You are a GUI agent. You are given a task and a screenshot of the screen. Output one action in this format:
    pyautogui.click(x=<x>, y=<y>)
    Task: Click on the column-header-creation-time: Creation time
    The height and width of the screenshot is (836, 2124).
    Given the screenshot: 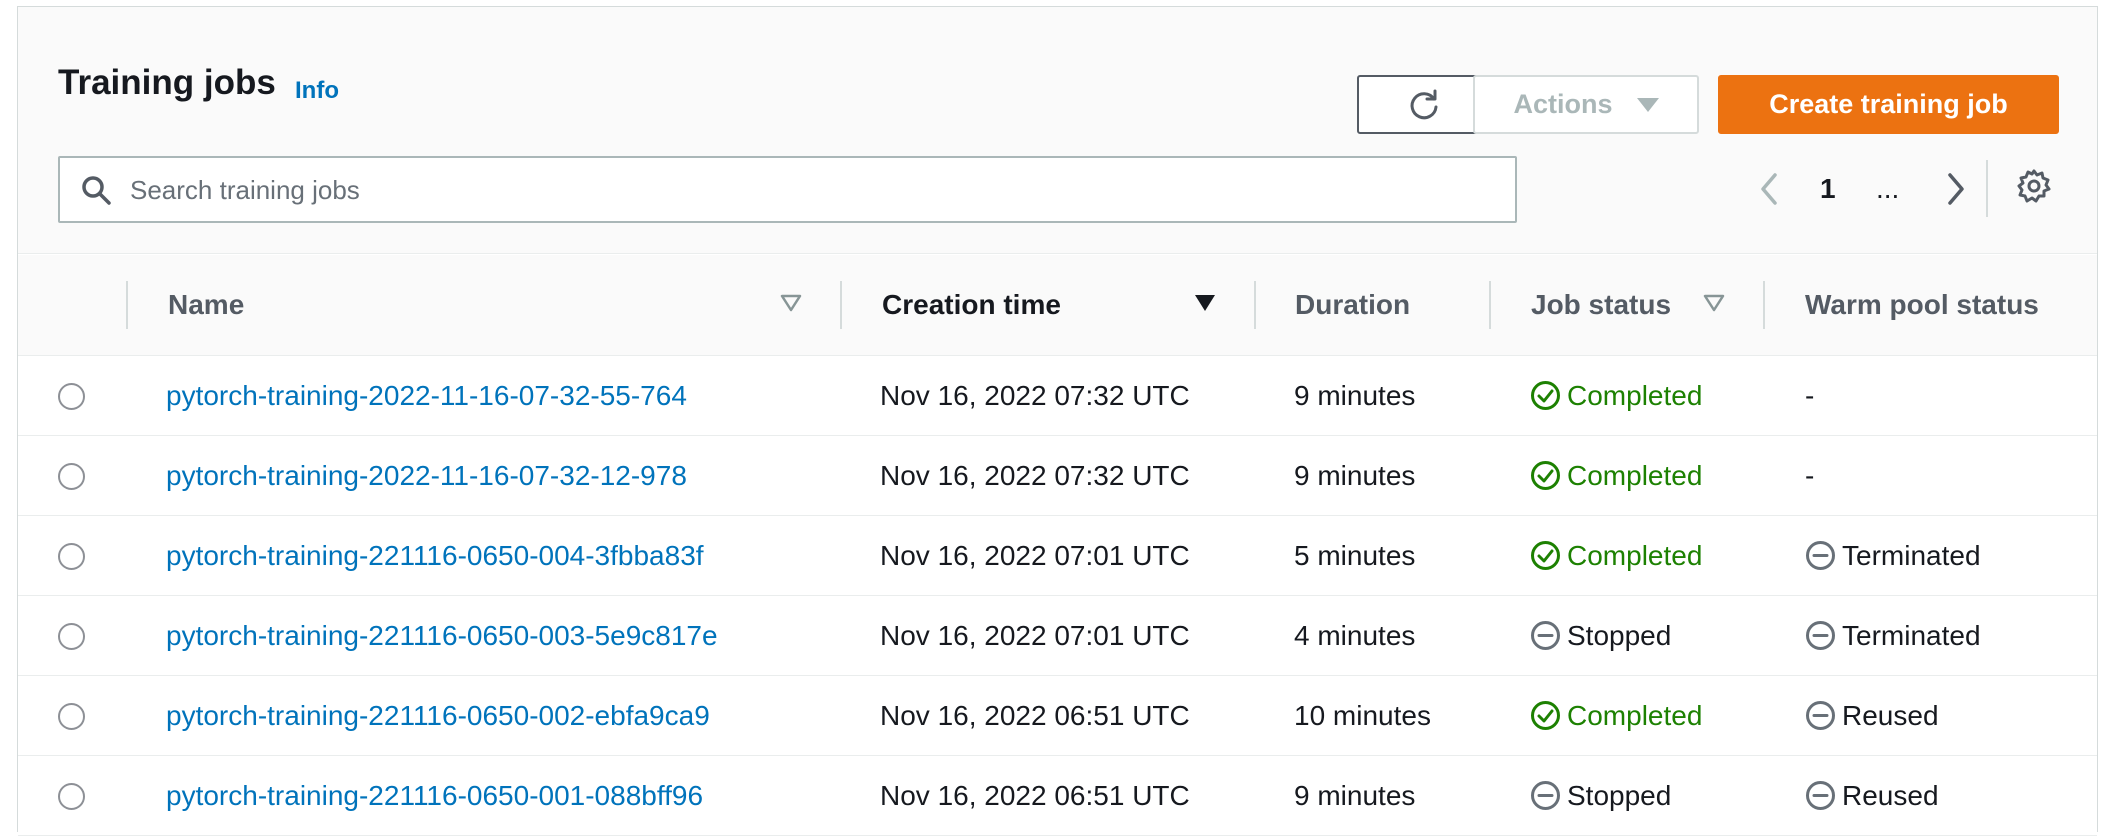 What is the action you would take?
    pyautogui.click(x=971, y=305)
    